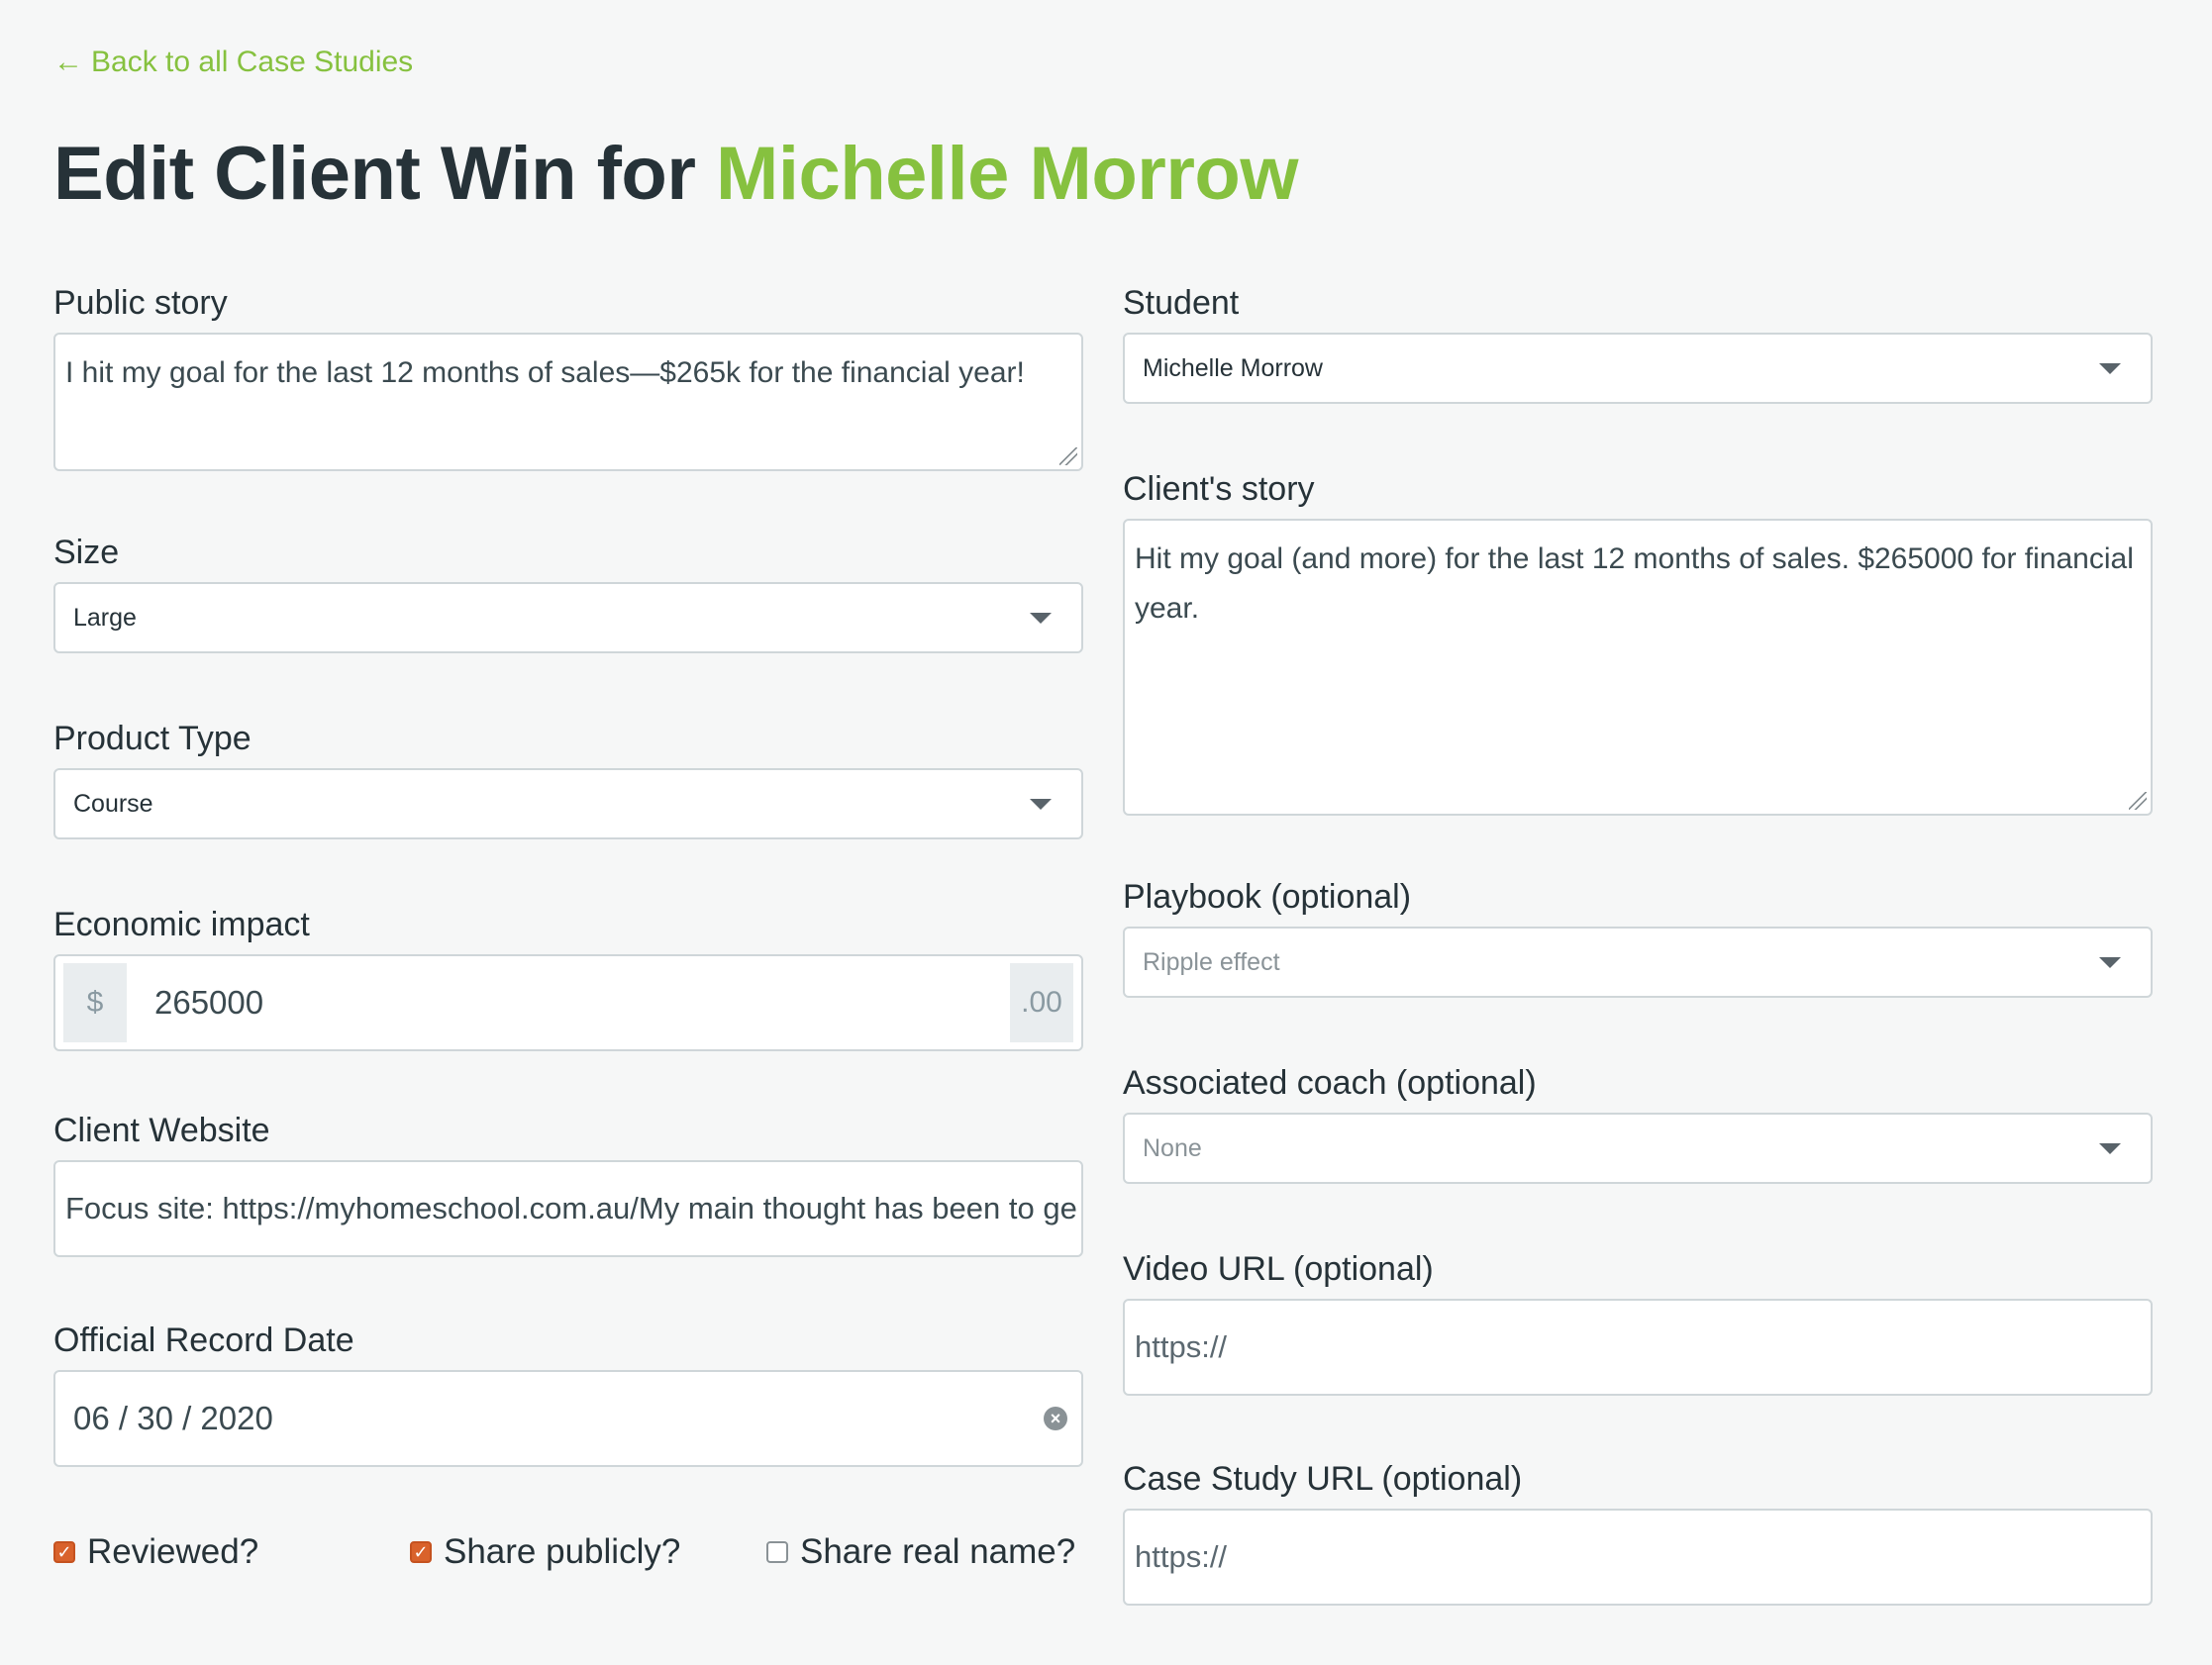 The image size is (2212, 1665). What do you see at coordinates (1638, 368) in the screenshot?
I see `student-select: Michelle Morrow` at bounding box center [1638, 368].